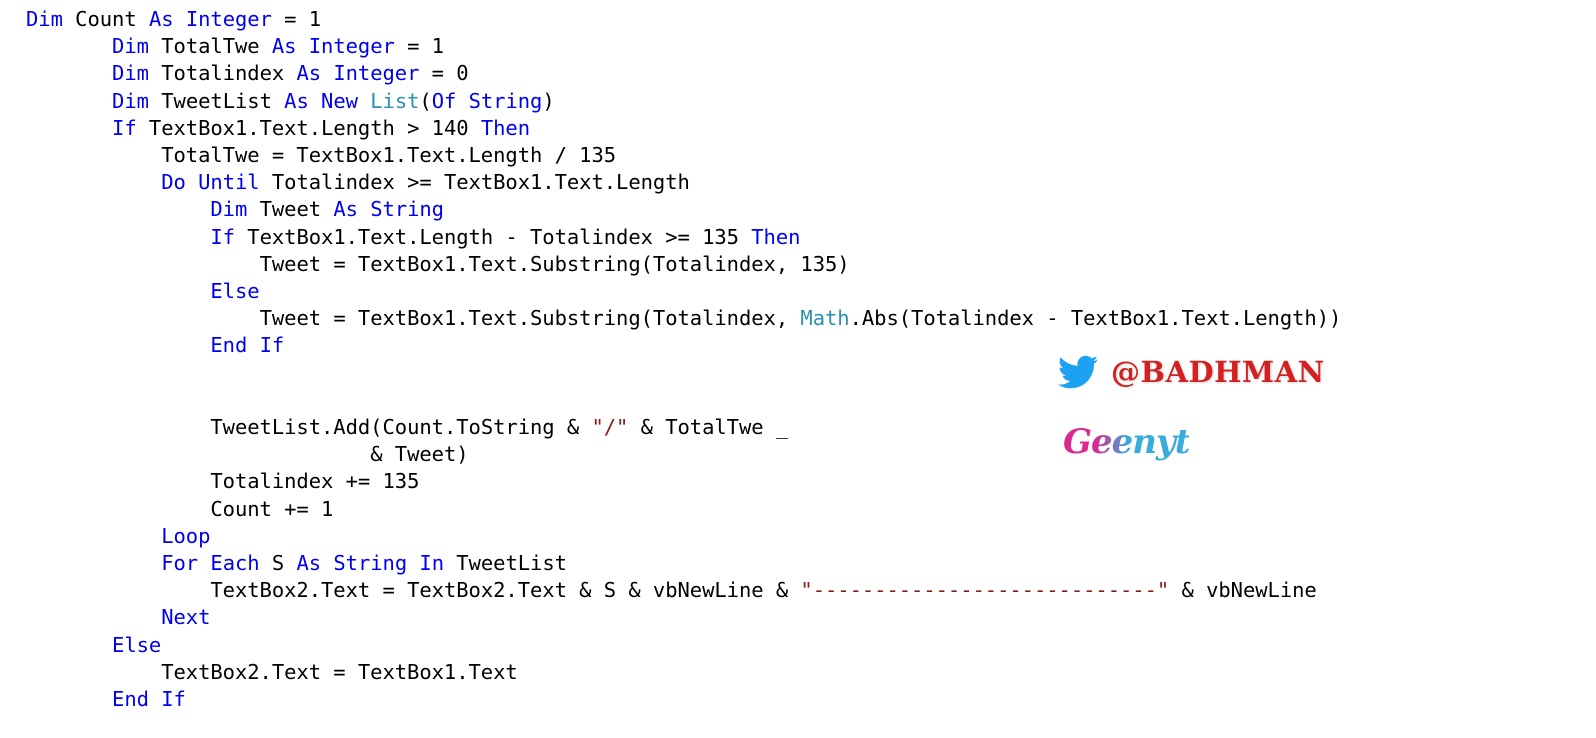  Describe the element at coordinates (308, 127) in the screenshot. I see `code-token-plain: TextBox1.Text.Length > 140` at that location.